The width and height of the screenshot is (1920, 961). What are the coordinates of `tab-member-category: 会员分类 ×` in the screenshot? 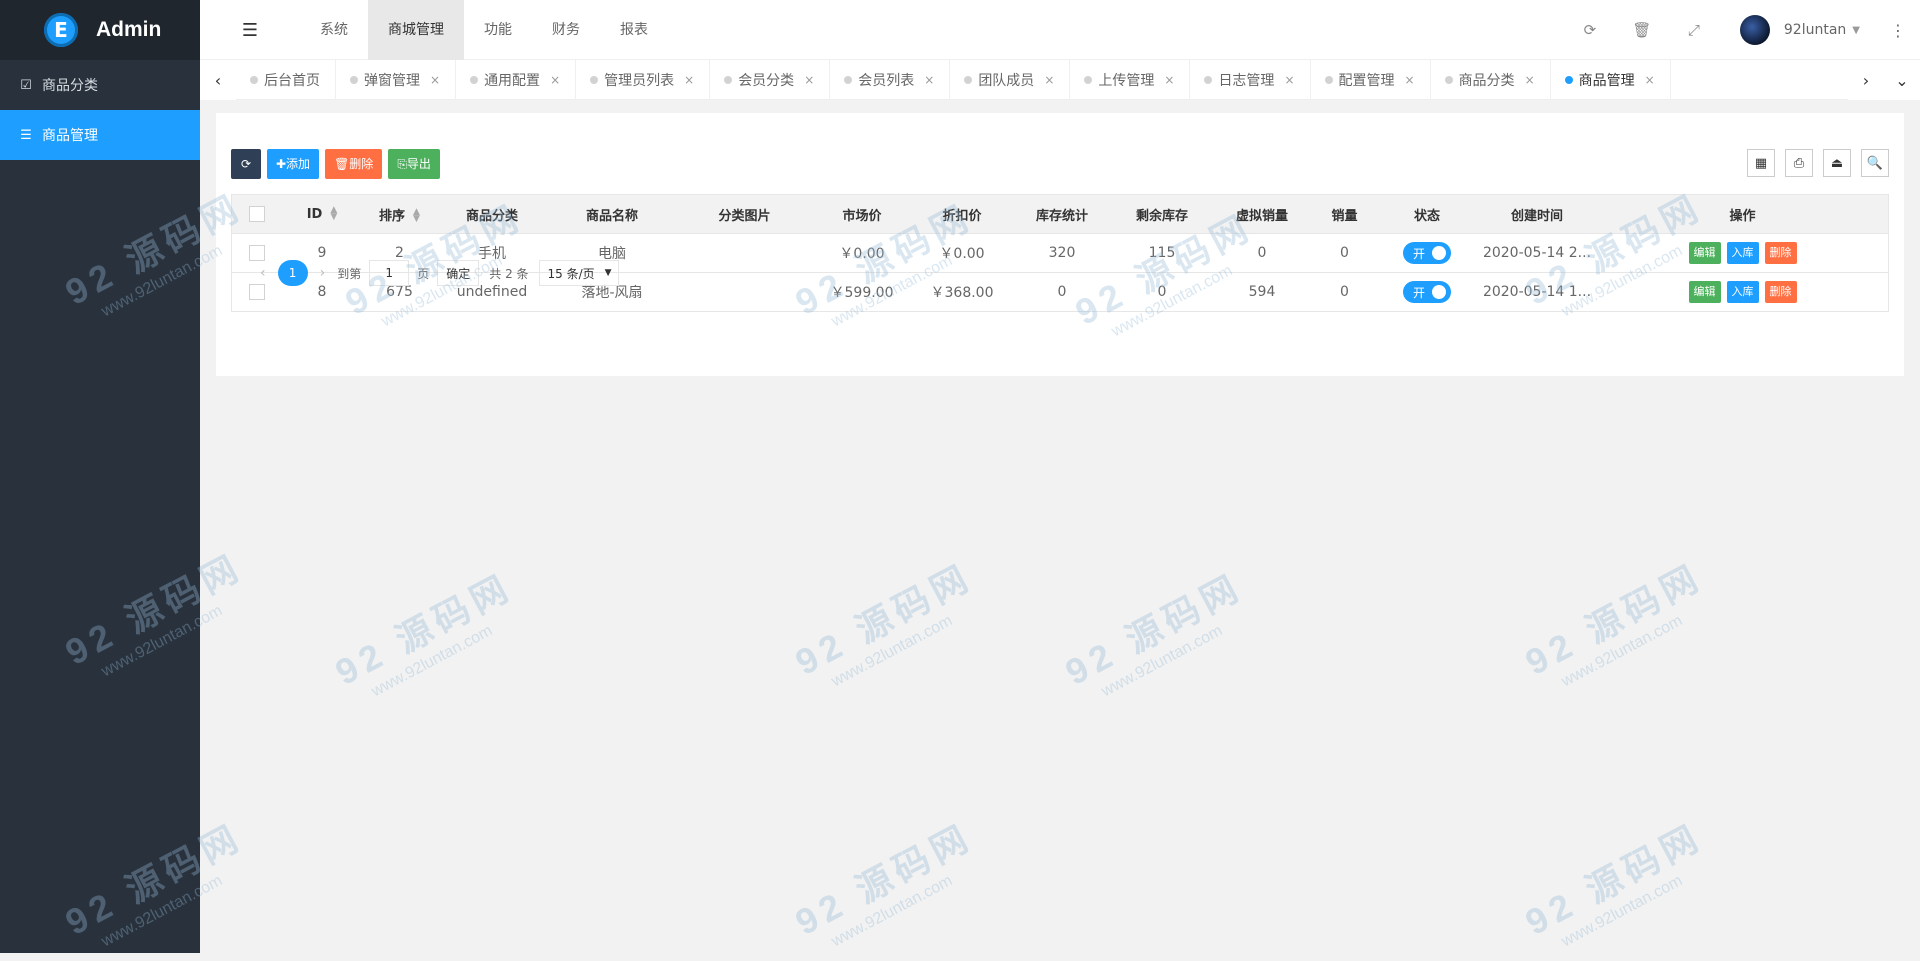 It's located at (770, 80).